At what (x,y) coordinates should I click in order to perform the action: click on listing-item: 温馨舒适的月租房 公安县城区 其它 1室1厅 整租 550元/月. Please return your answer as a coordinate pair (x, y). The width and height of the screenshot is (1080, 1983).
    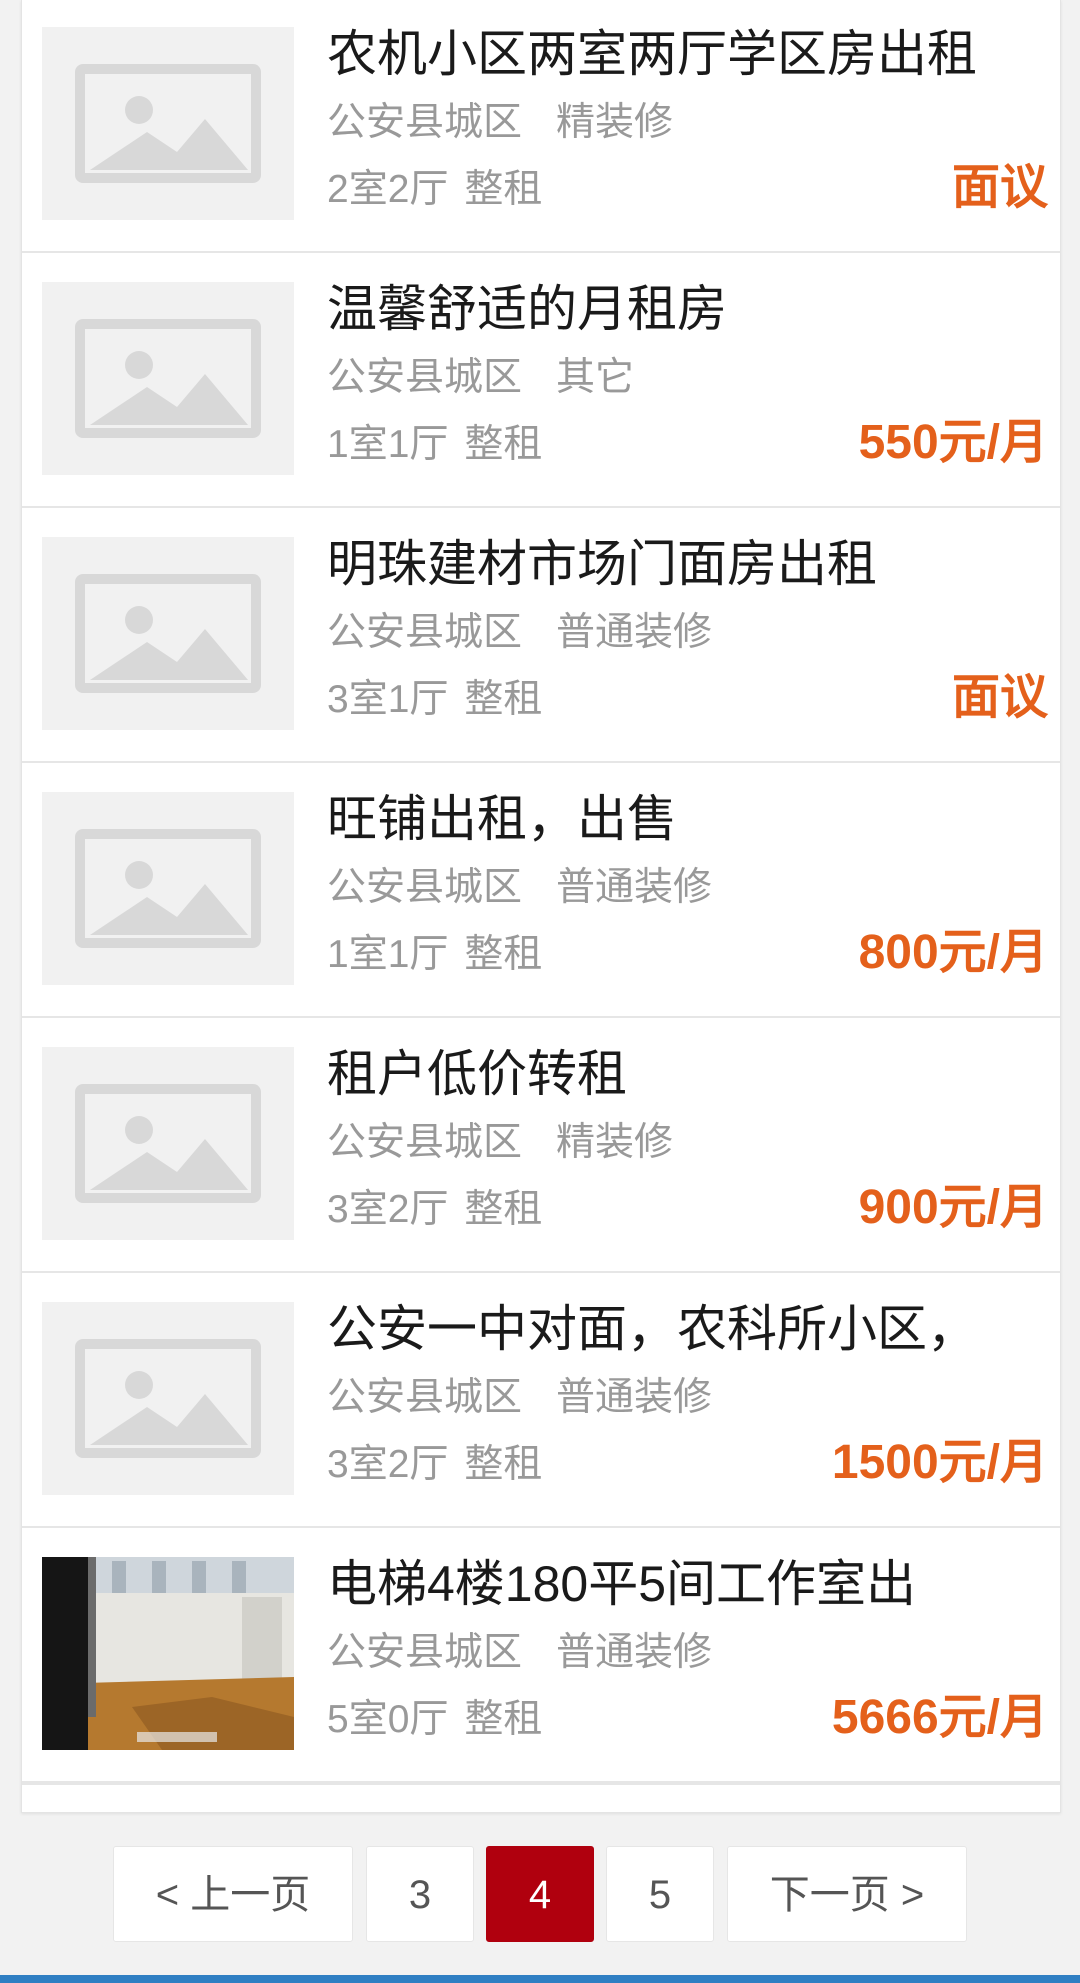
    Looking at the image, I should click on (541, 381).